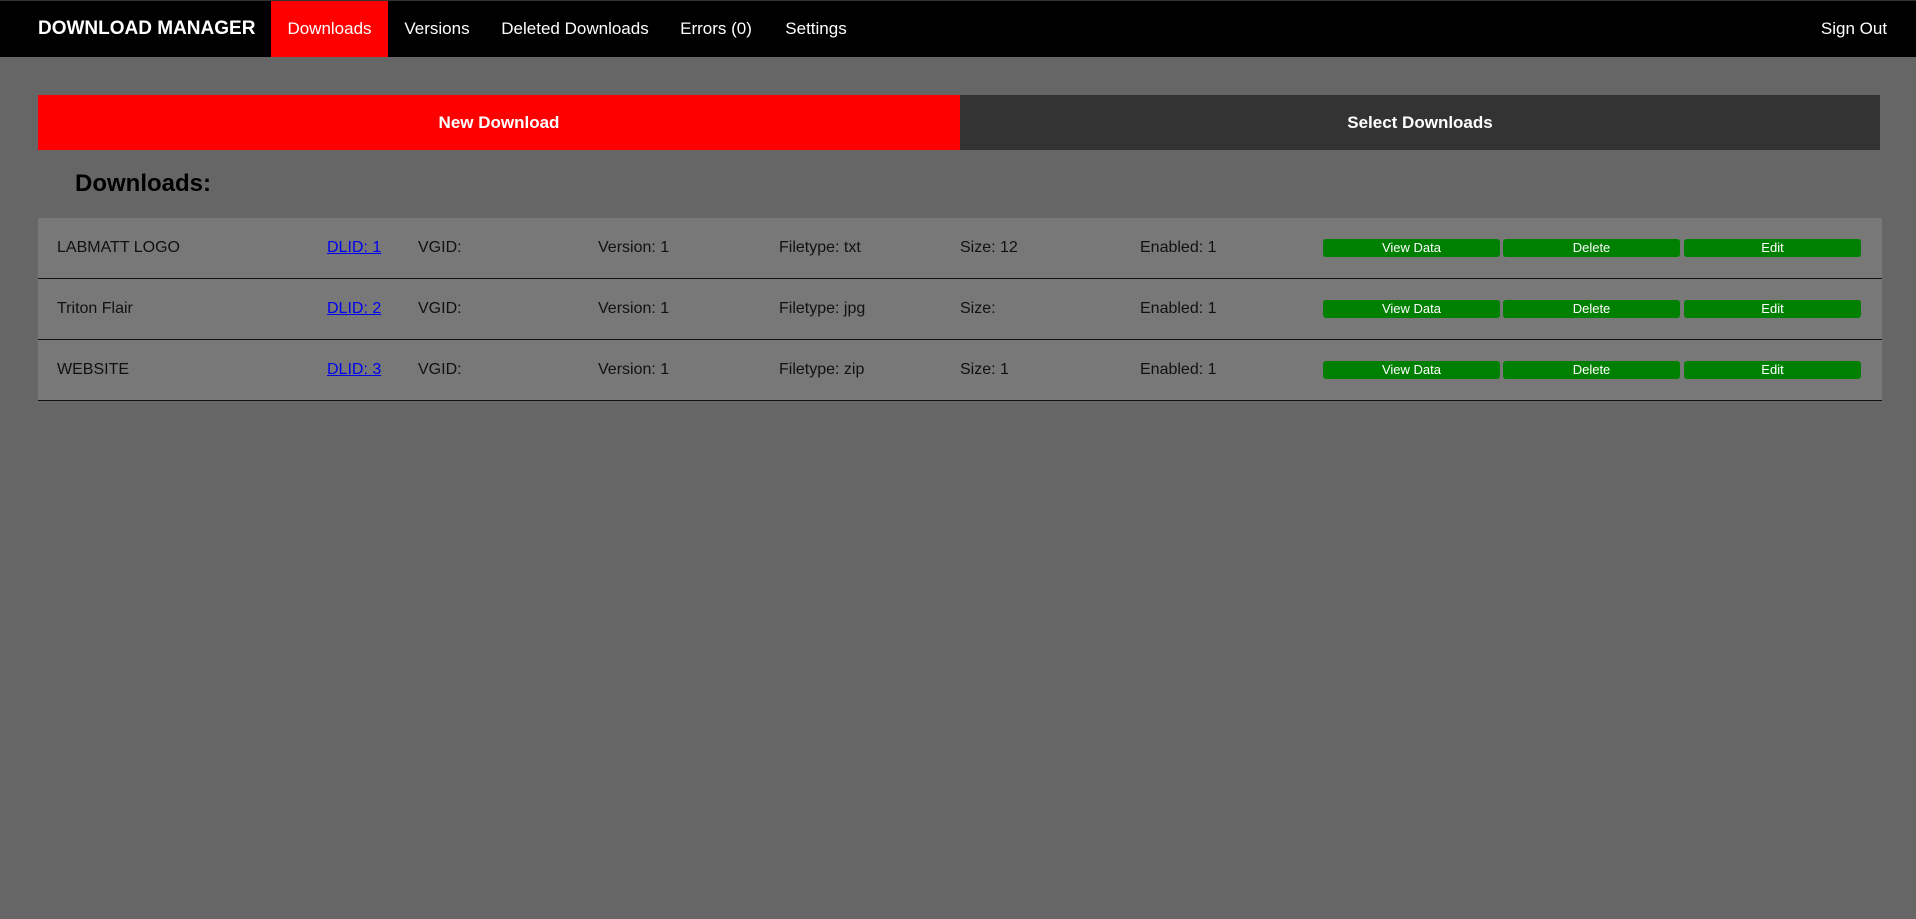  What do you see at coordinates (575, 29) in the screenshot?
I see `nav-deleted-downloads: Deleted Downloads` at bounding box center [575, 29].